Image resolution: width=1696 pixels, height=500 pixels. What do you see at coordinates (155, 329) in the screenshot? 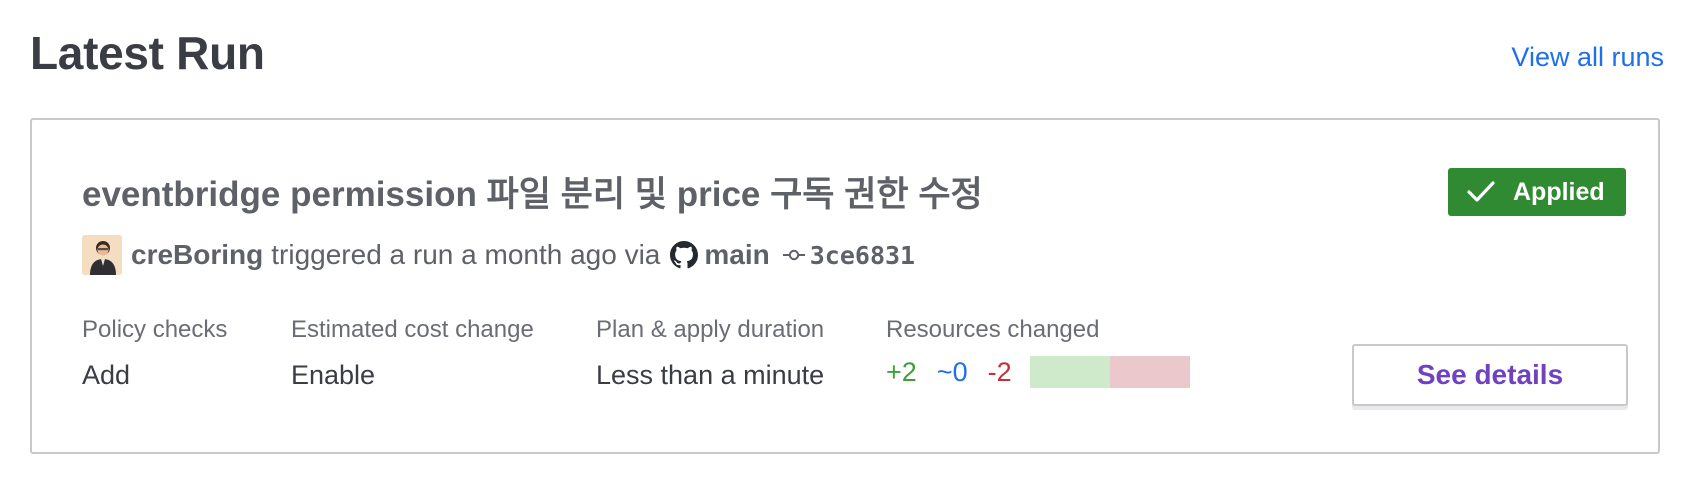
I see `policy-checks-label: Policy checks` at bounding box center [155, 329].